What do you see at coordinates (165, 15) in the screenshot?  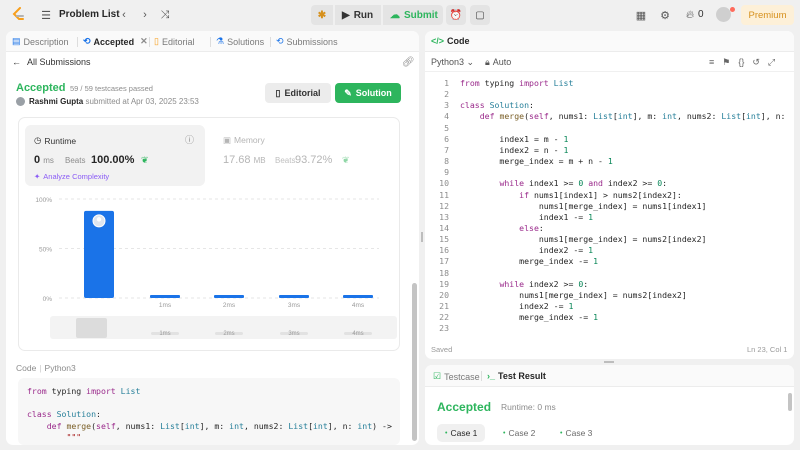 I see `shuffle-icon: ⤨` at bounding box center [165, 15].